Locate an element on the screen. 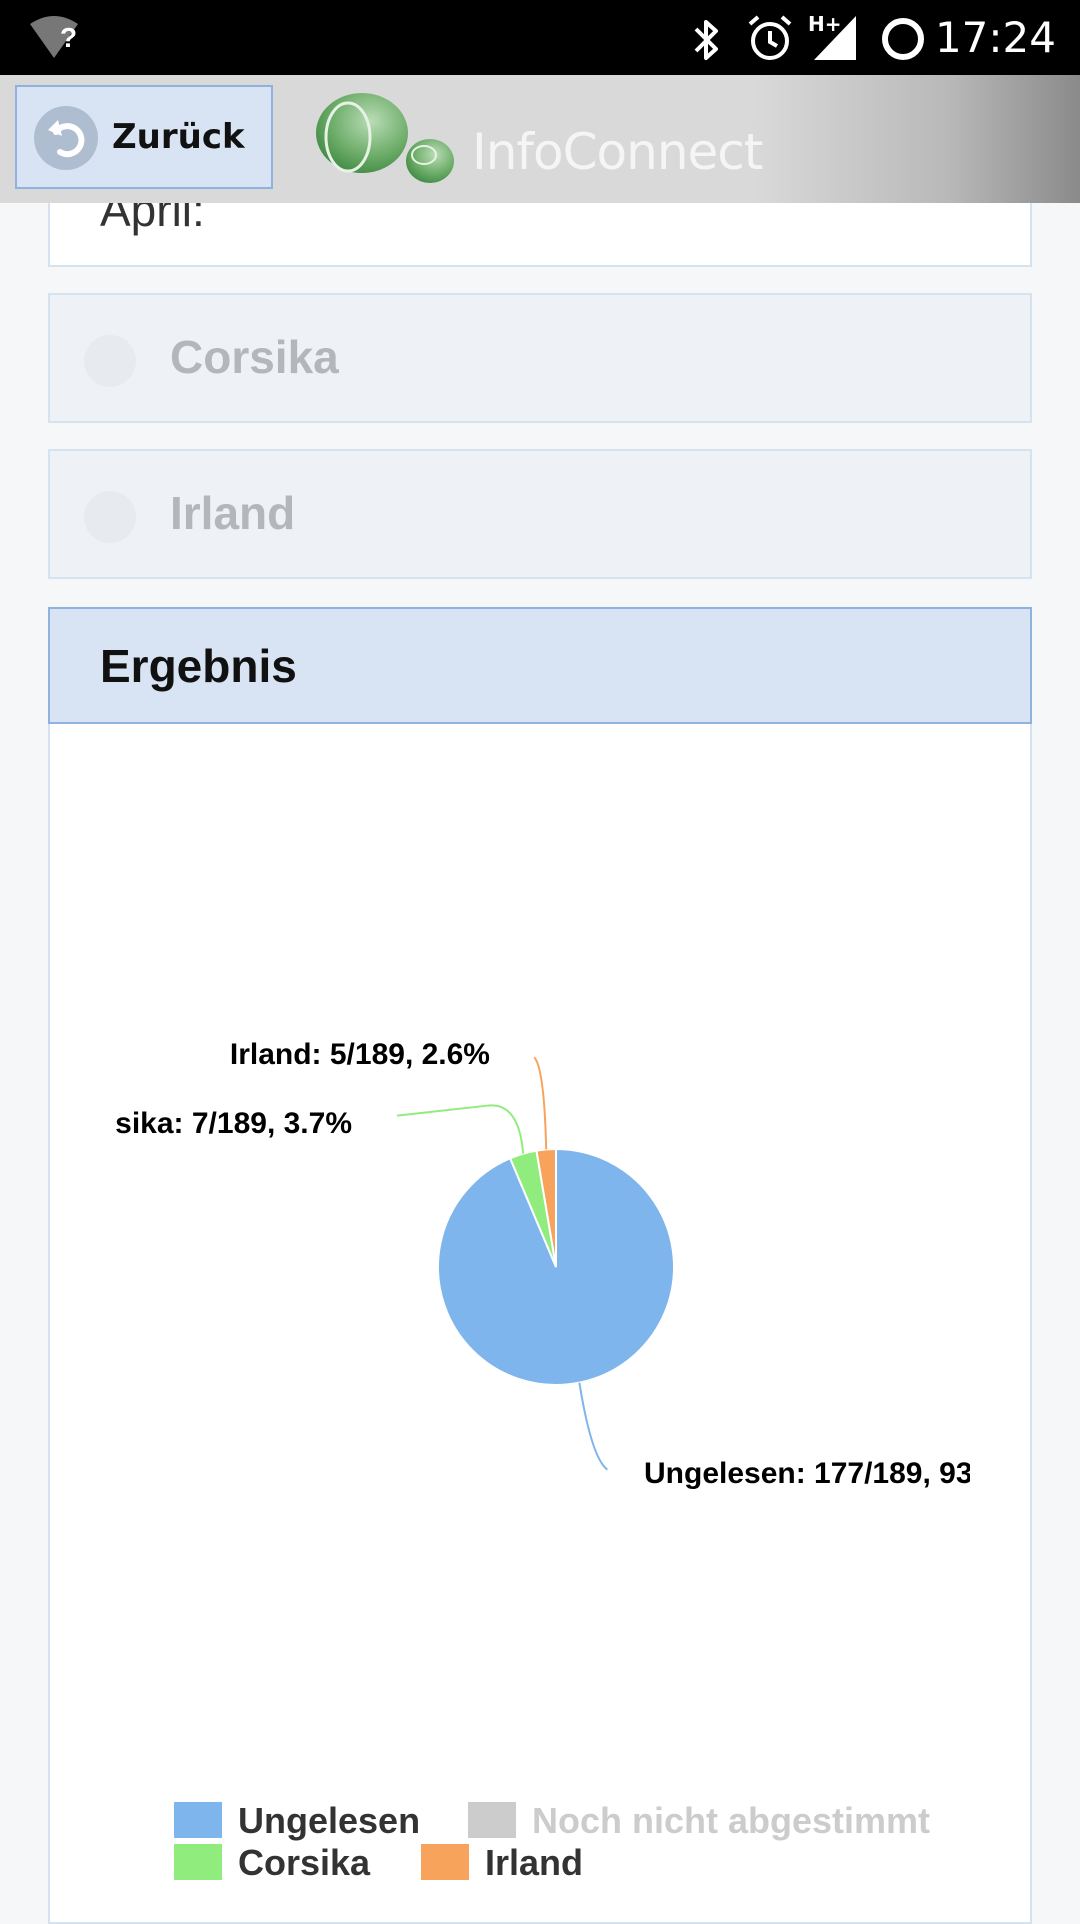 The width and height of the screenshot is (1080, 1924). pie-connector-corsika is located at coordinates (460, 1129).